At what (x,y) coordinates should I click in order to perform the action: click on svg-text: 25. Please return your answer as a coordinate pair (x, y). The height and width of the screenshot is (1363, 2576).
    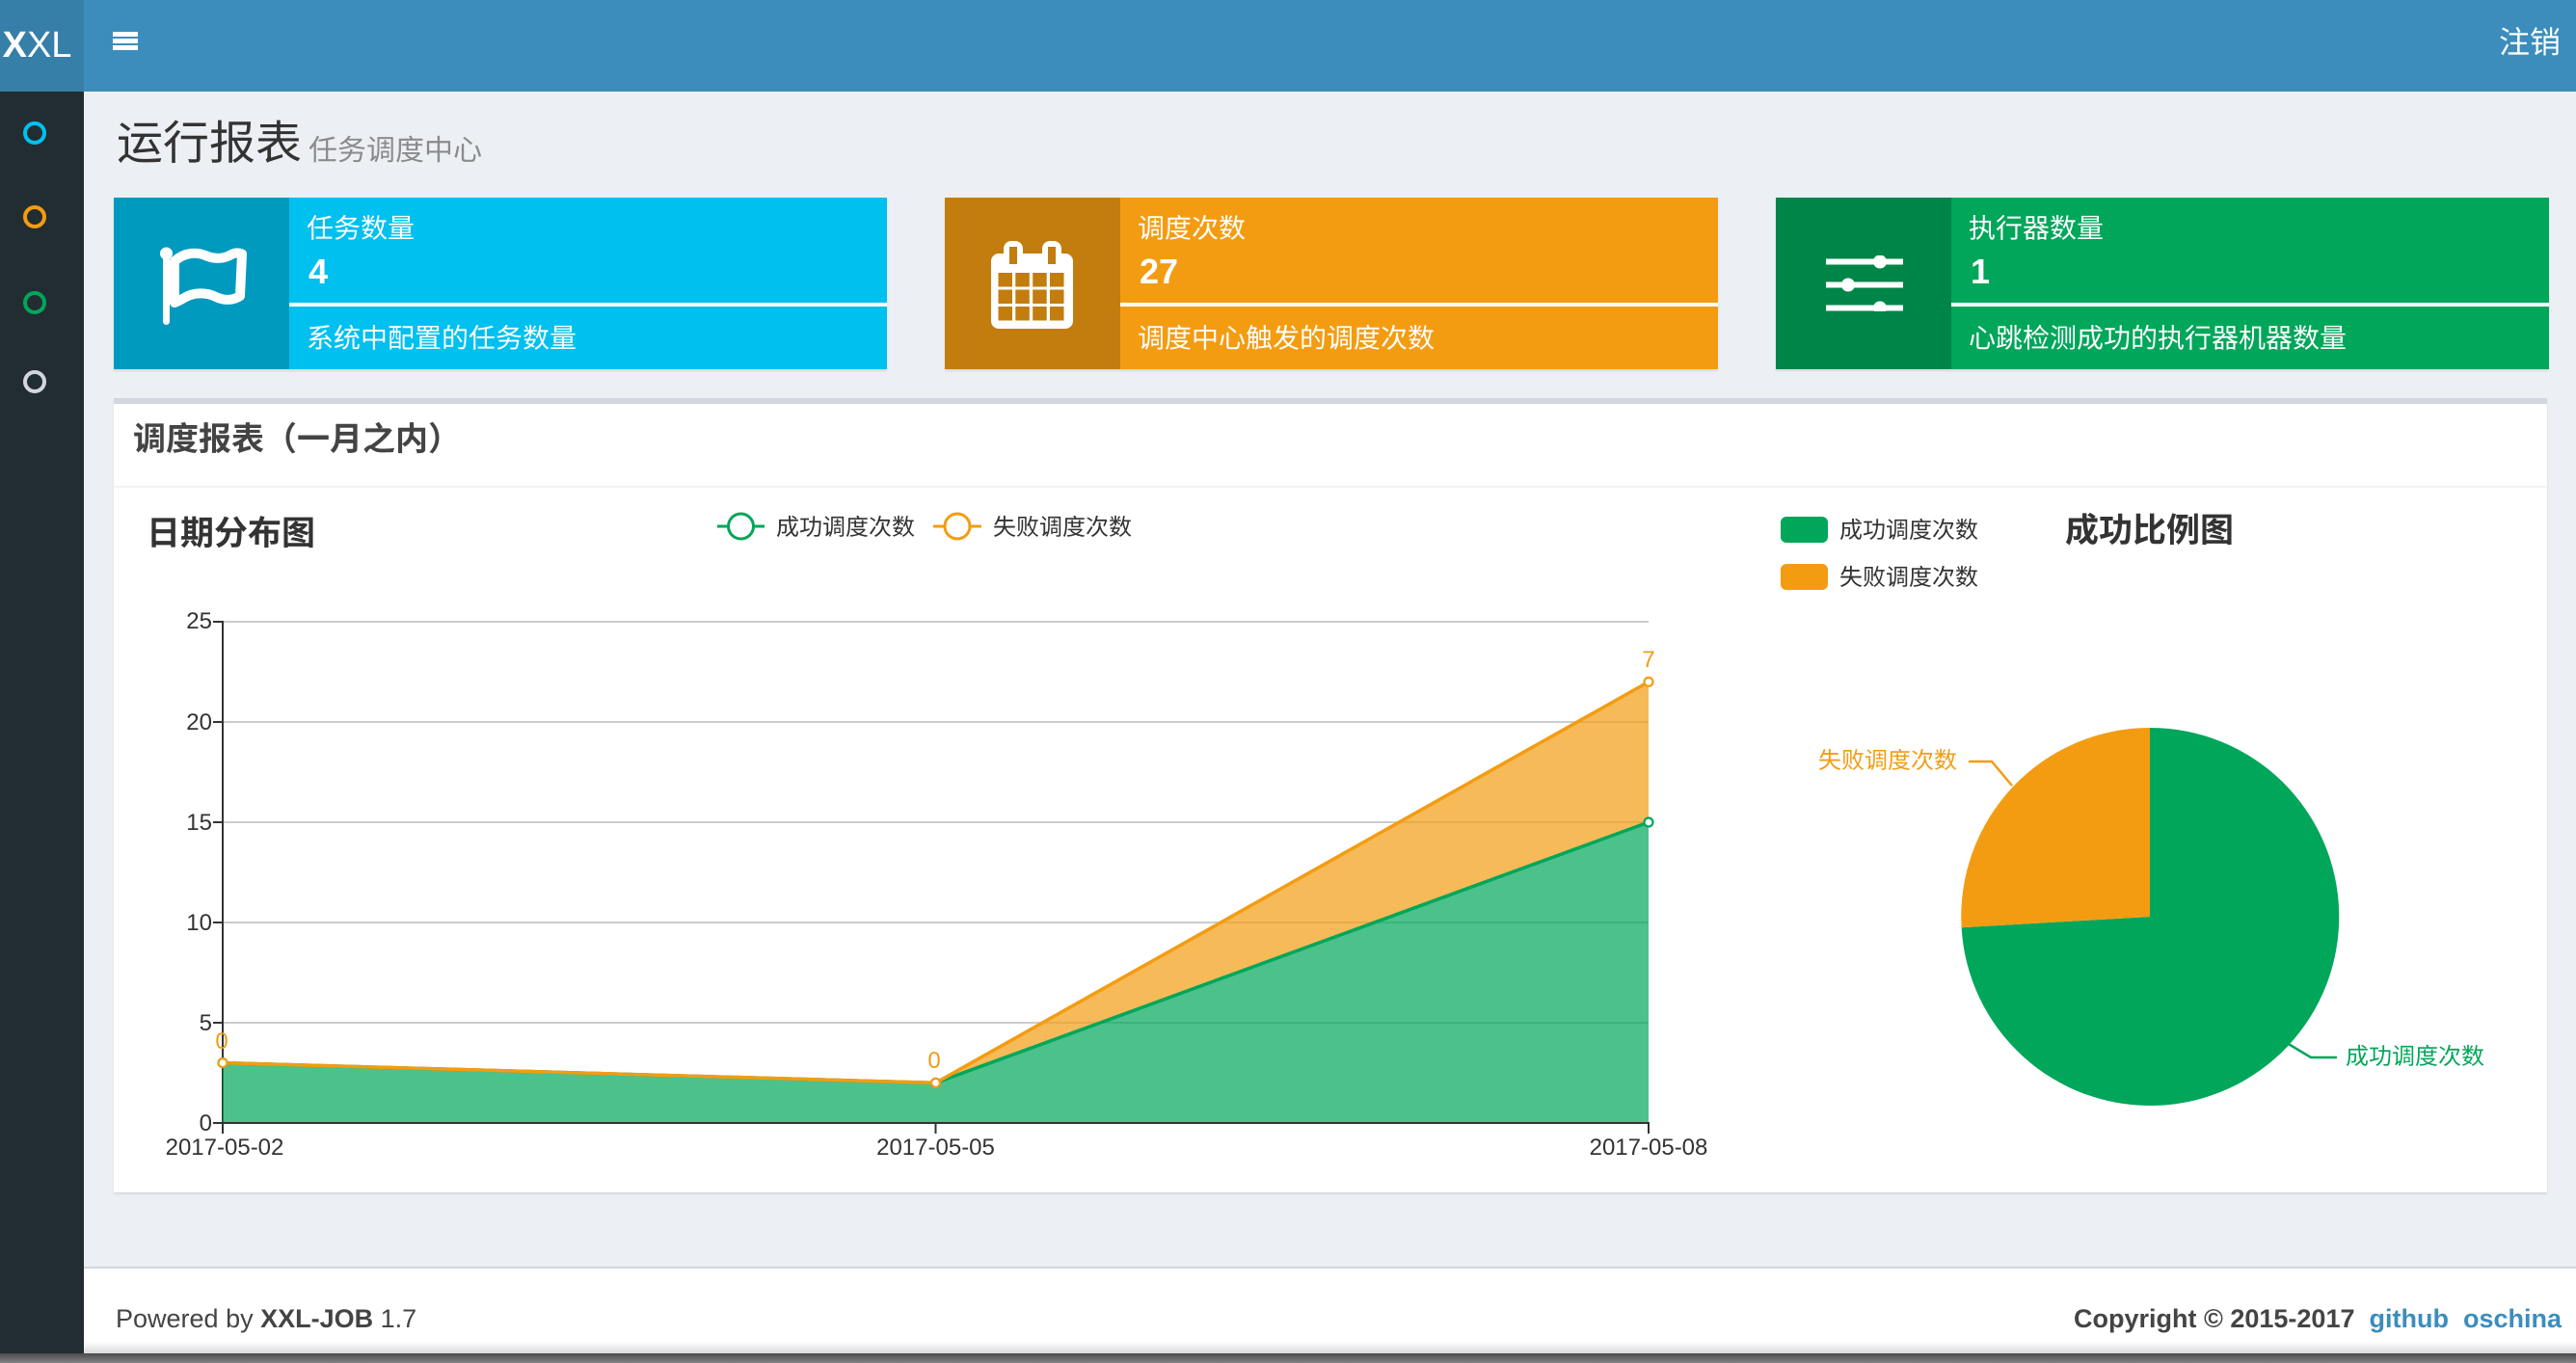
    Looking at the image, I should click on (199, 621).